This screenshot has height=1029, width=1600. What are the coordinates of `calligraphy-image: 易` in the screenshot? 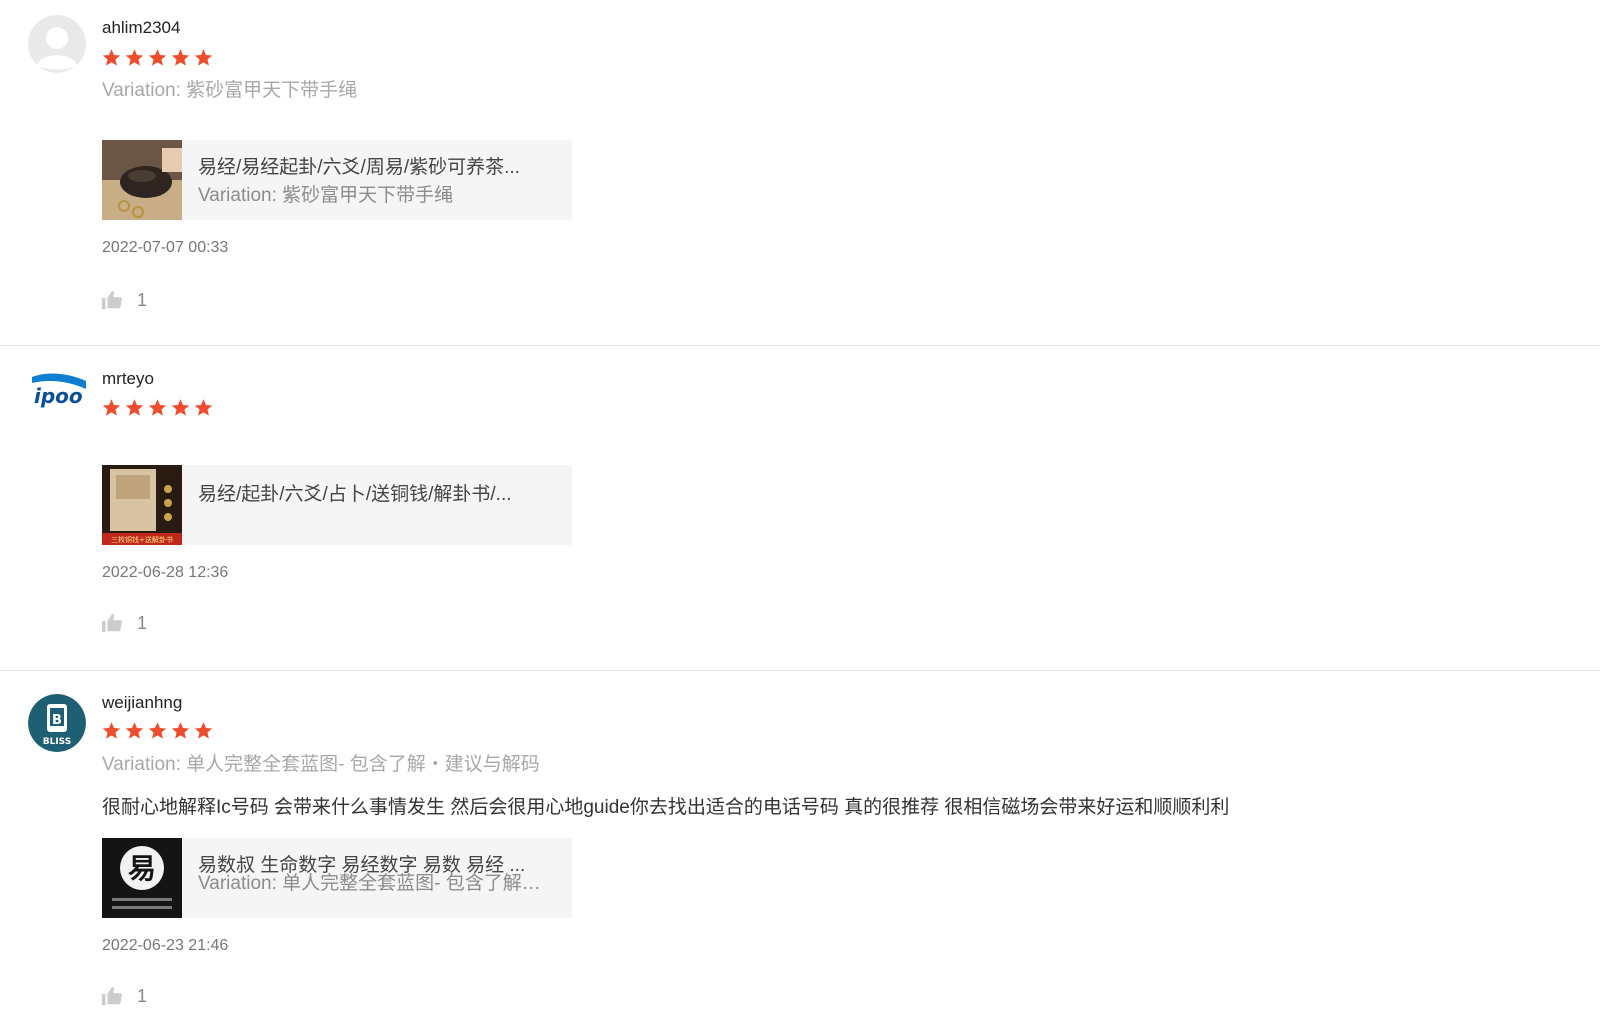 It's located at (142, 878).